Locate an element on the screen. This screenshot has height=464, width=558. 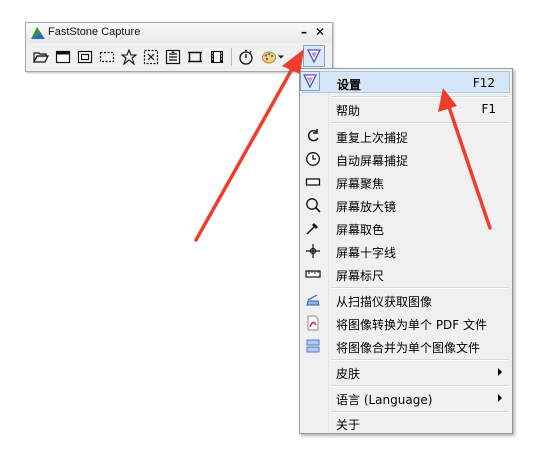
menu-item-label: 语言 (Language) is located at coordinates (384, 400).